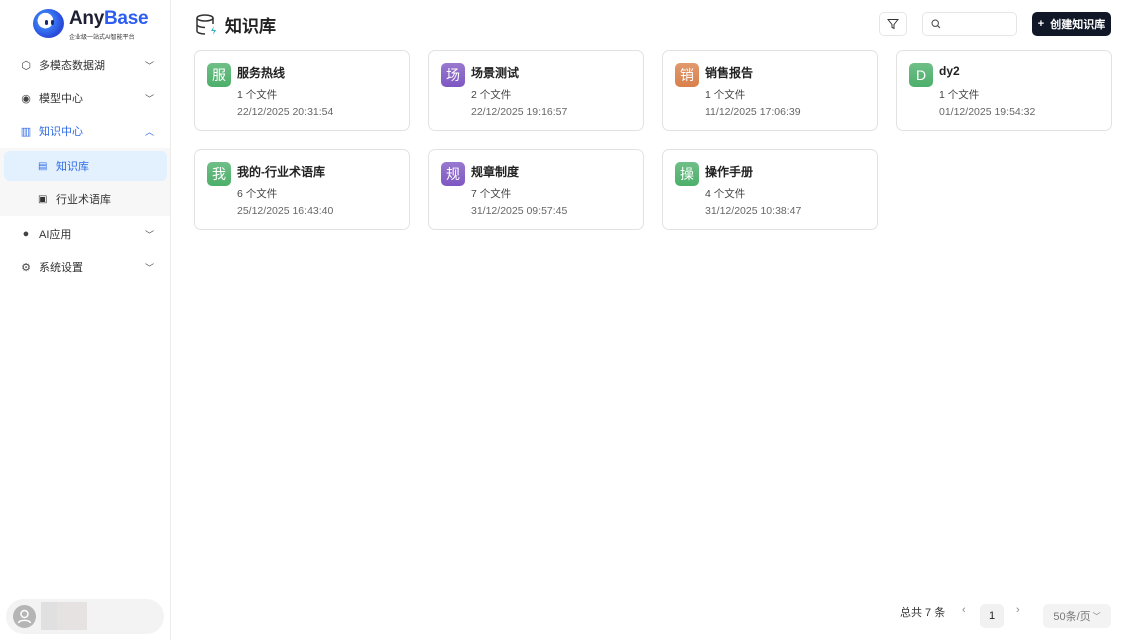 The image size is (1138, 640). I want to click on kb-name: 服务热线, so click(261, 73).